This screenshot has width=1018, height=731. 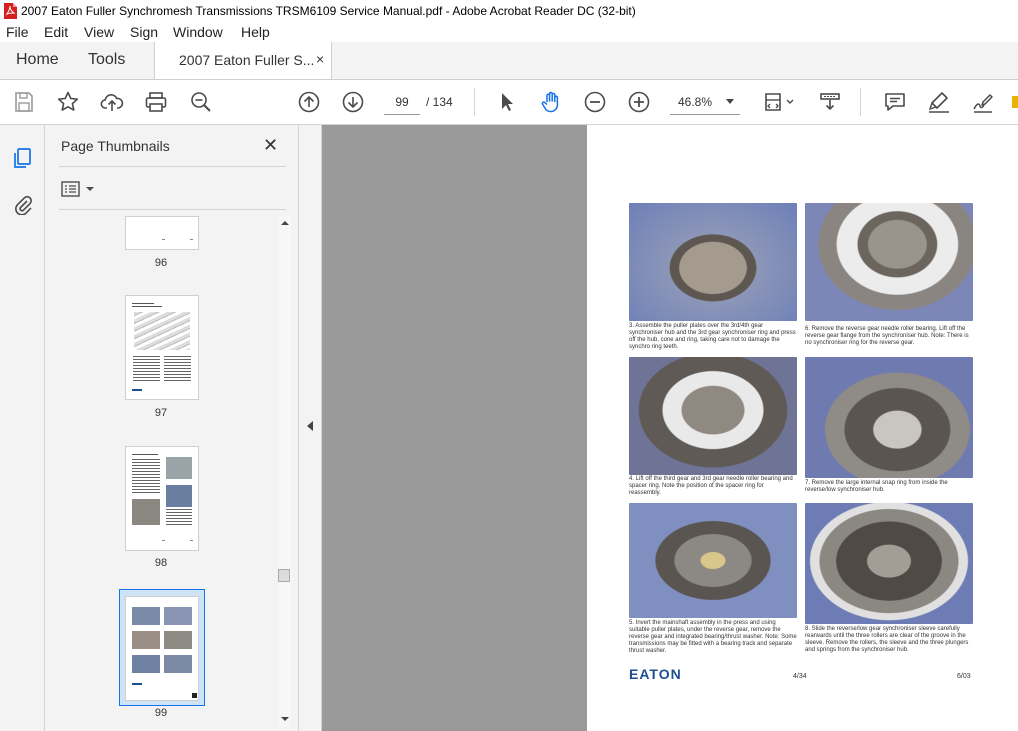 What do you see at coordinates (37, 60) in the screenshot?
I see `tab-home: Home` at bounding box center [37, 60].